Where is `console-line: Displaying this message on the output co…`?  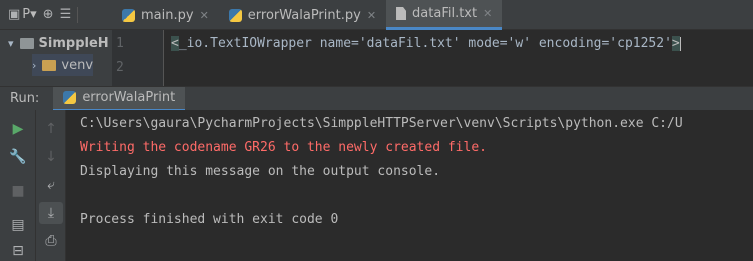 console-line: Displaying this message on the output co… is located at coordinates (260, 171).